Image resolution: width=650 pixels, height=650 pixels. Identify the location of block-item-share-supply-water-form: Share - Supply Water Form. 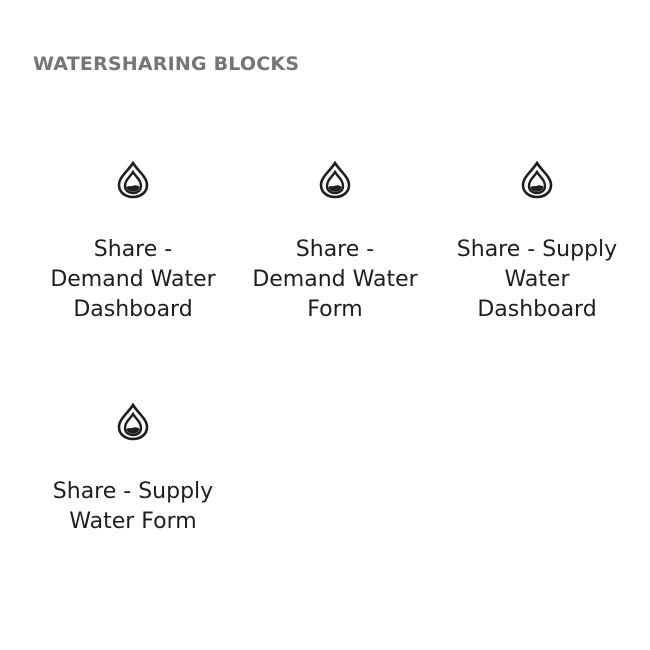
(133, 502).